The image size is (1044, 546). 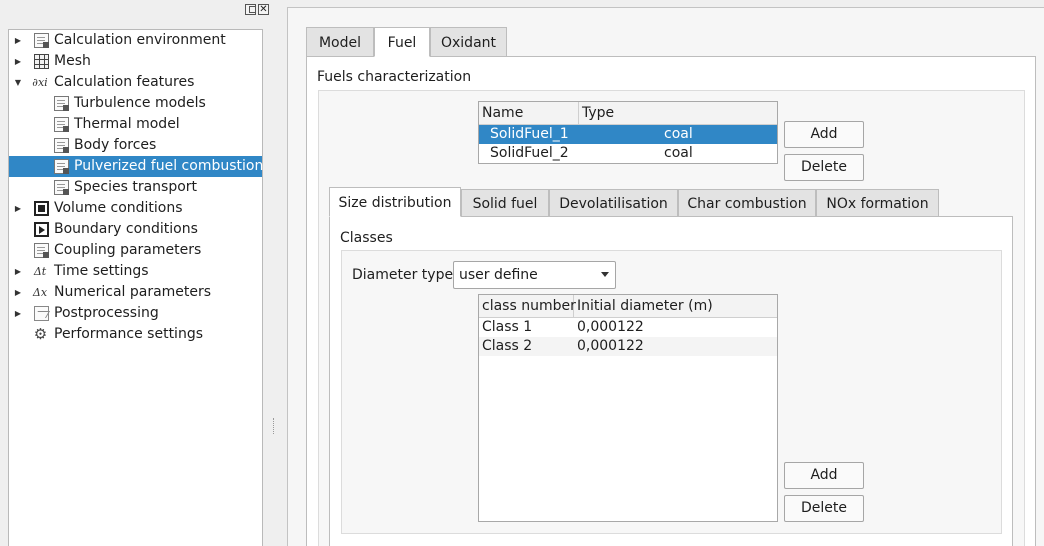 What do you see at coordinates (507, 327) in the screenshot?
I see `class-number-cell: Class 1` at bounding box center [507, 327].